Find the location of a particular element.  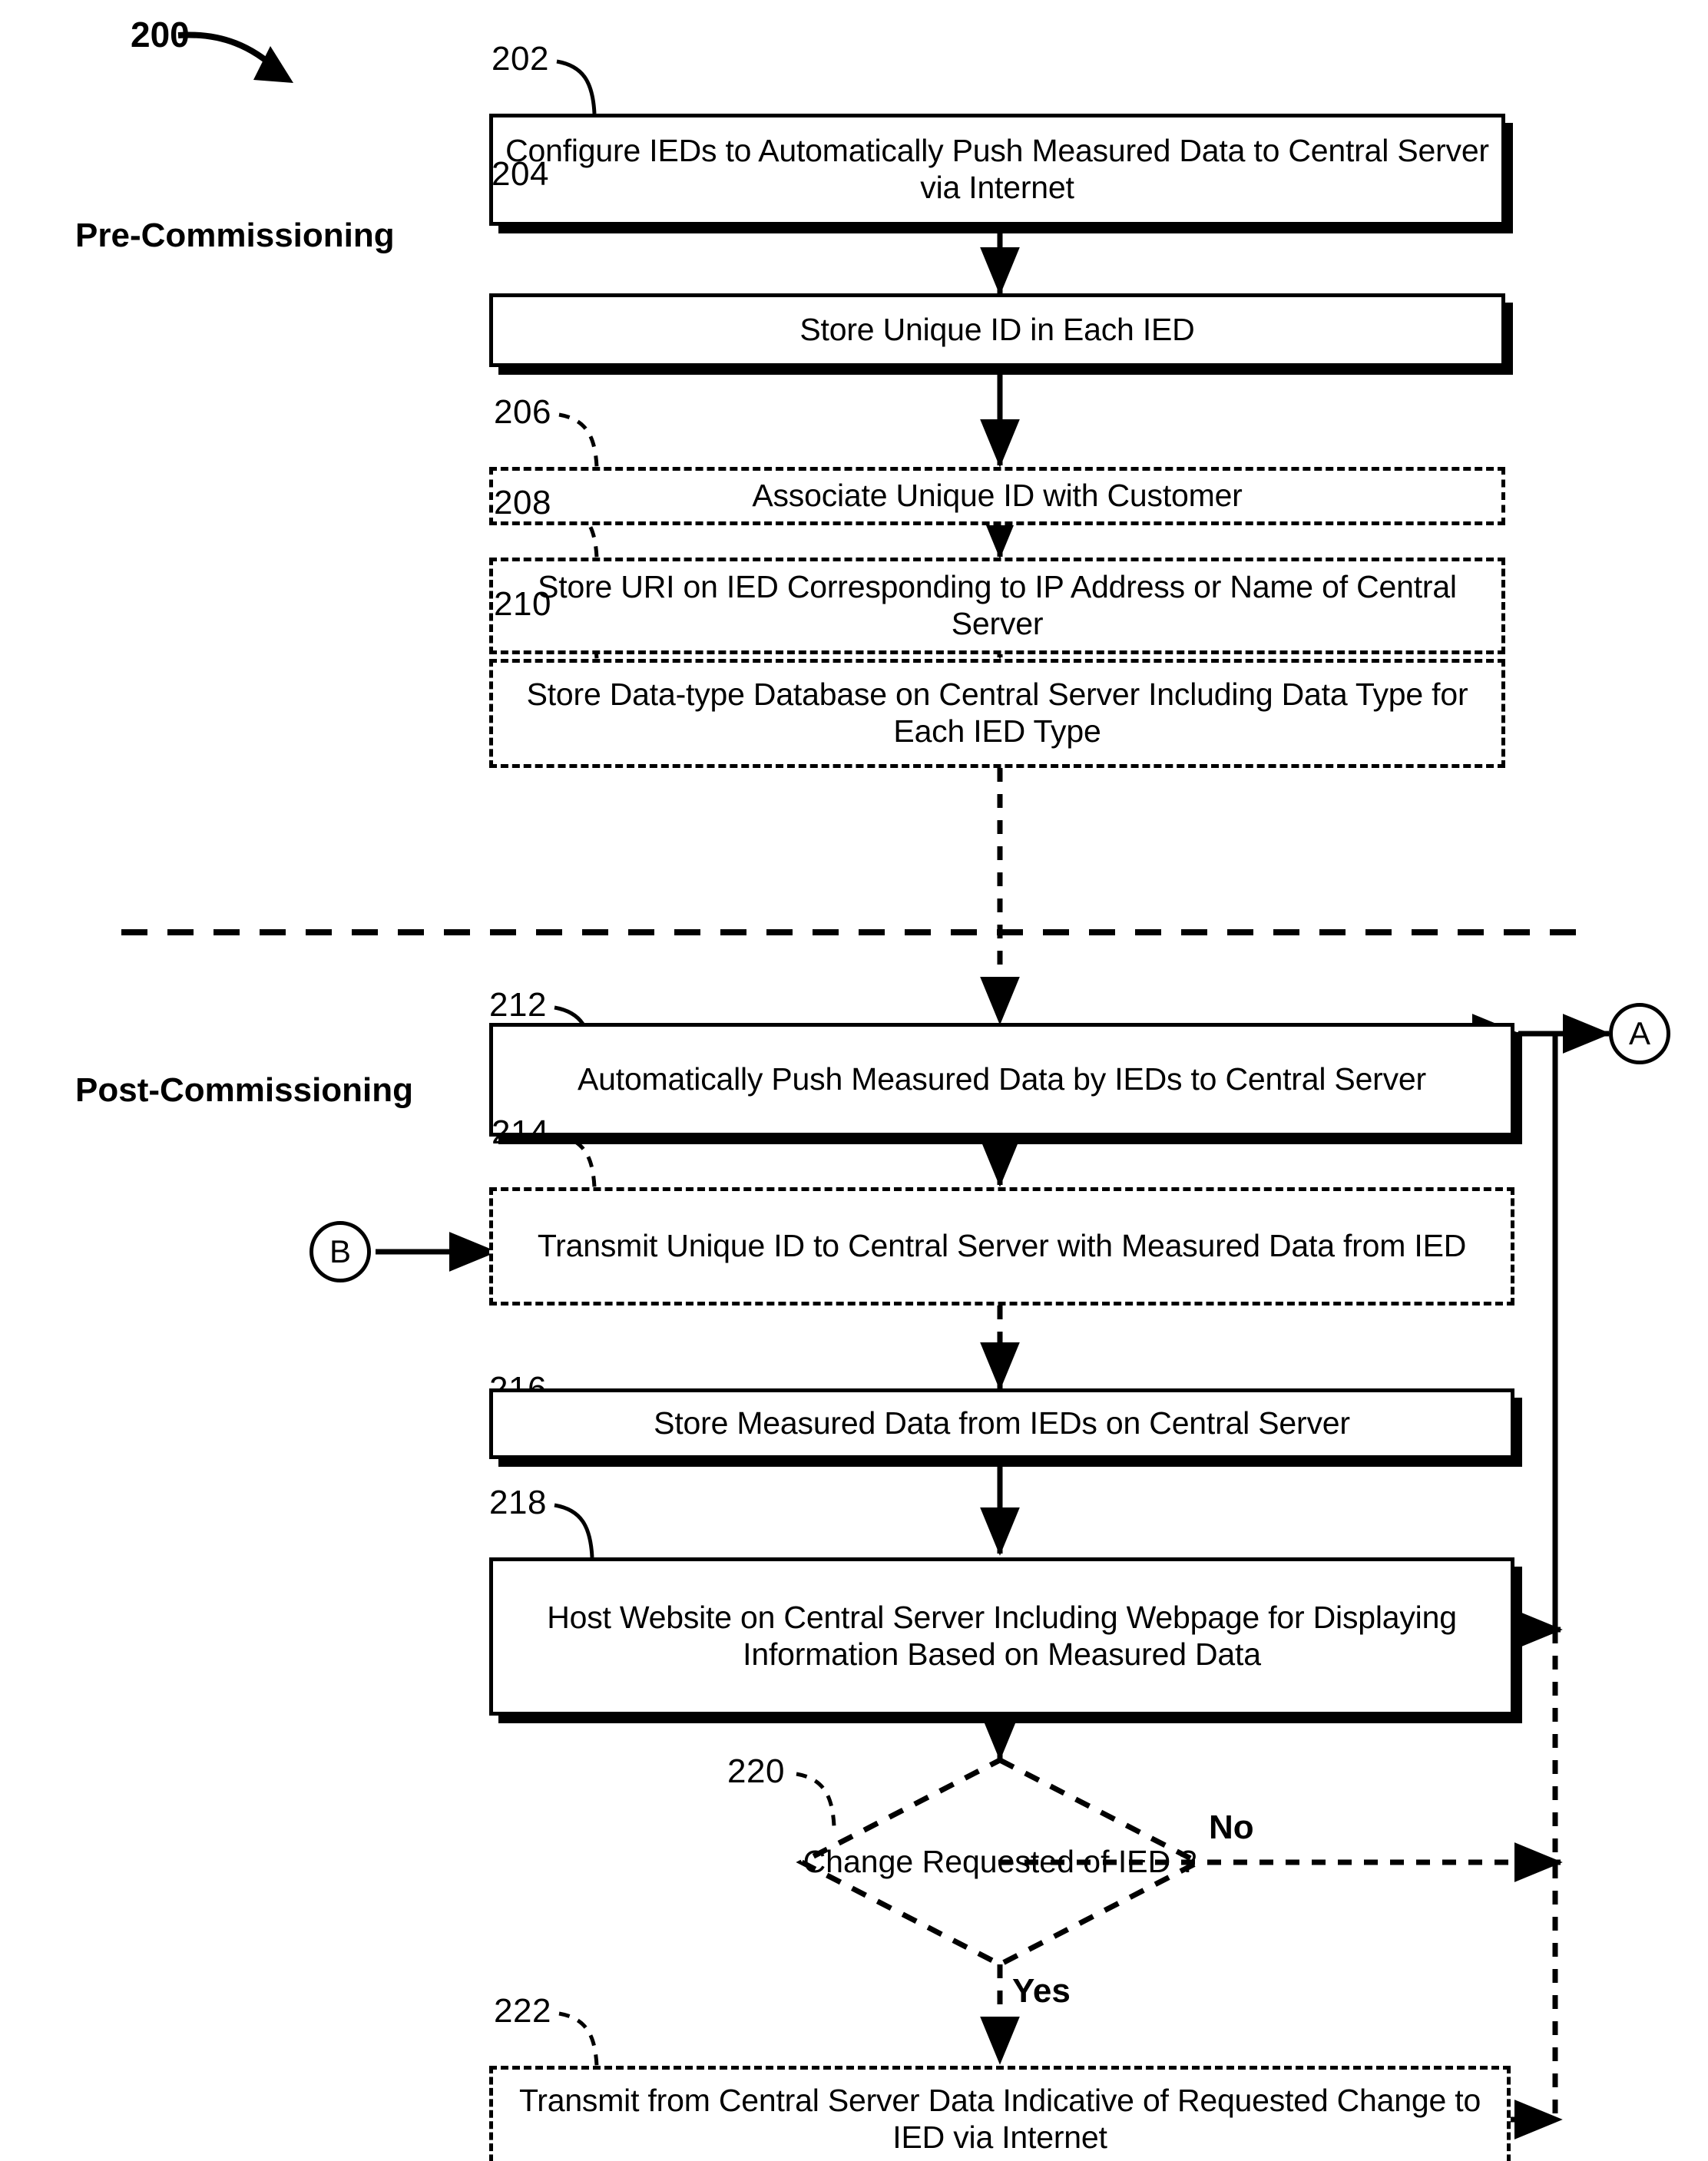

offpage-connector-a: A is located at coordinates (1639, 1033).